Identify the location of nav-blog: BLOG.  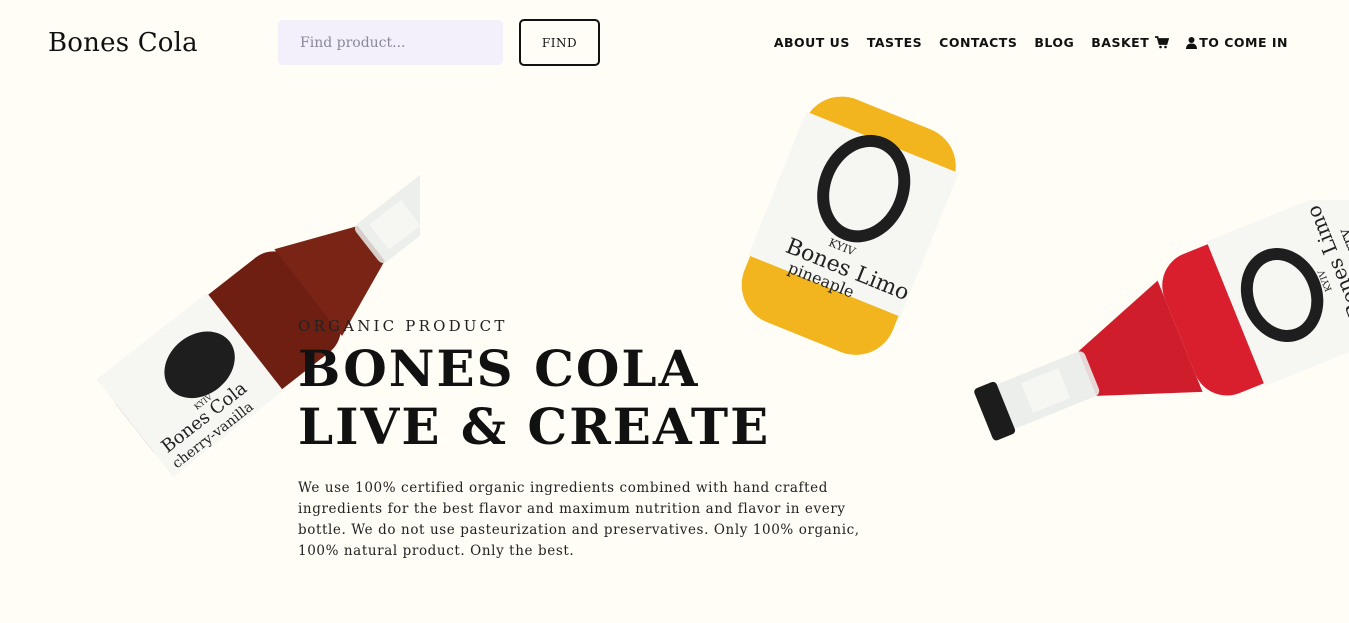
(1054, 42).